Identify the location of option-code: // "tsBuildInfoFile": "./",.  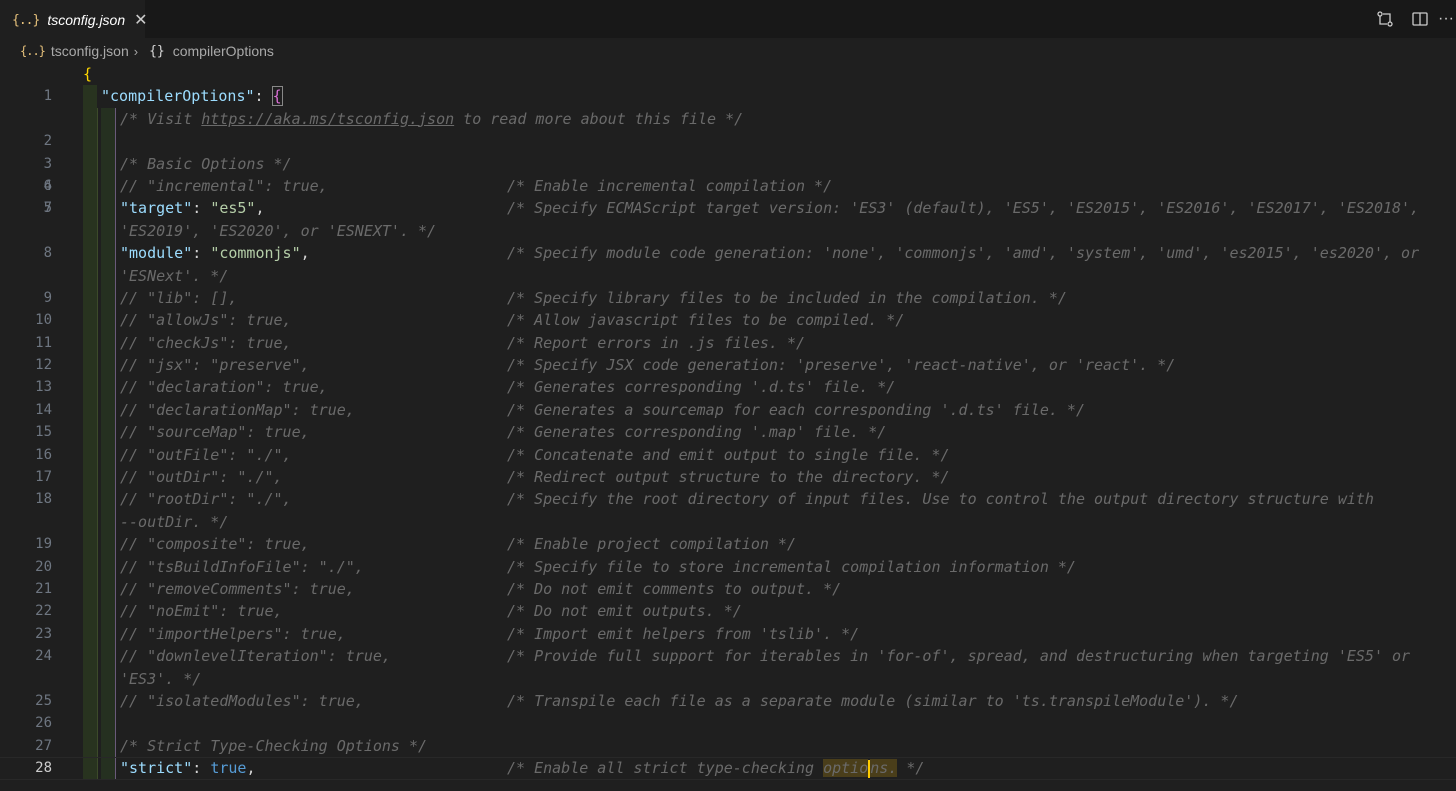
(242, 566).